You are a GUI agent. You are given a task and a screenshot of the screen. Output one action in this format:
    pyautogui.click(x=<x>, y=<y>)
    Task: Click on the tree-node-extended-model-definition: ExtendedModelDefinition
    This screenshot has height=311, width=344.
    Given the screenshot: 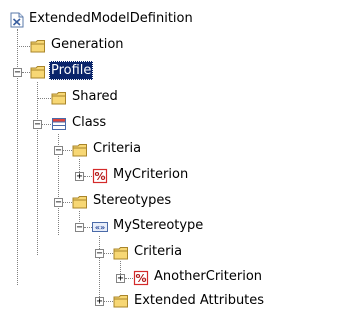 What is the action you would take?
    pyautogui.click(x=111, y=18)
    